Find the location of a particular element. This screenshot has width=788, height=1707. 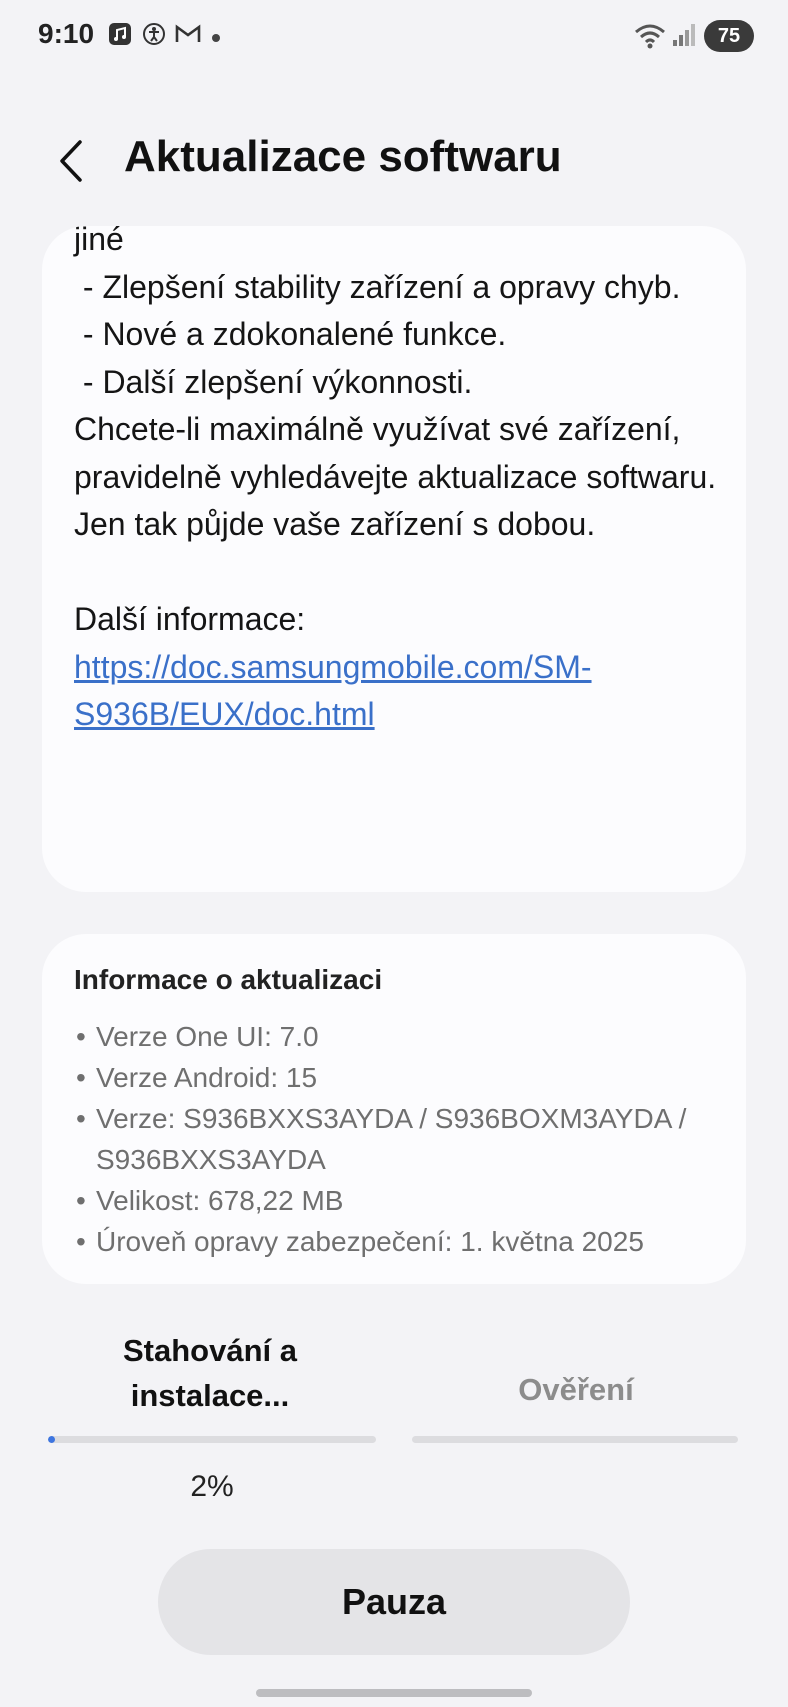

verification-step-label: Ověření is located at coordinates (576, 1389).